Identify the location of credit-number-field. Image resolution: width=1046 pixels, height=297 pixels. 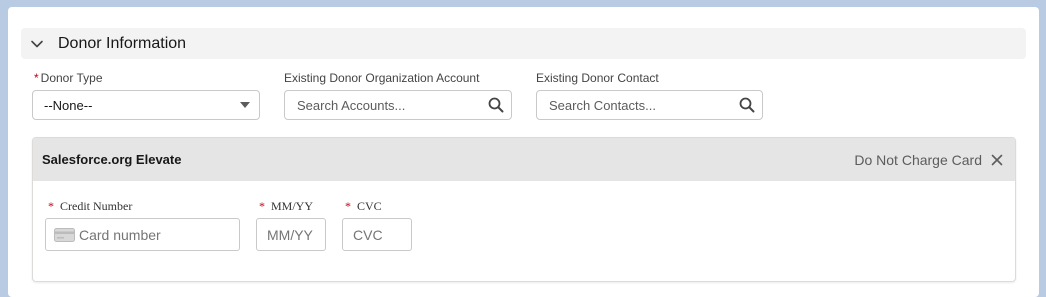
(142, 234).